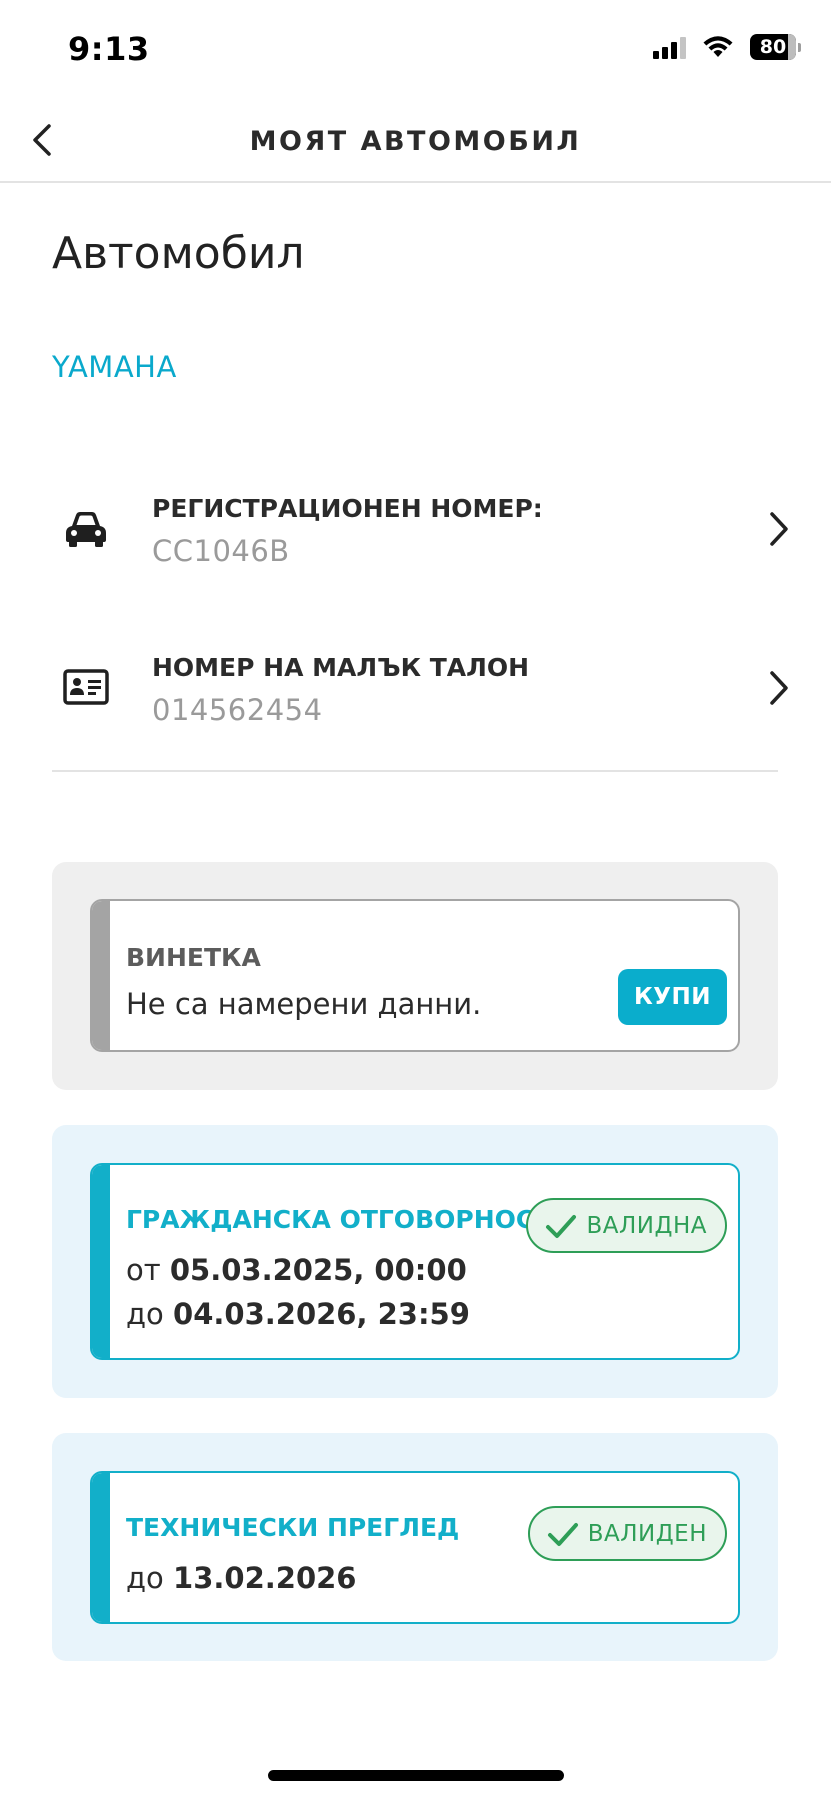 This screenshot has height=1800, width=831. What do you see at coordinates (109, 49) in the screenshot?
I see `status-time: 9:13` at bounding box center [109, 49].